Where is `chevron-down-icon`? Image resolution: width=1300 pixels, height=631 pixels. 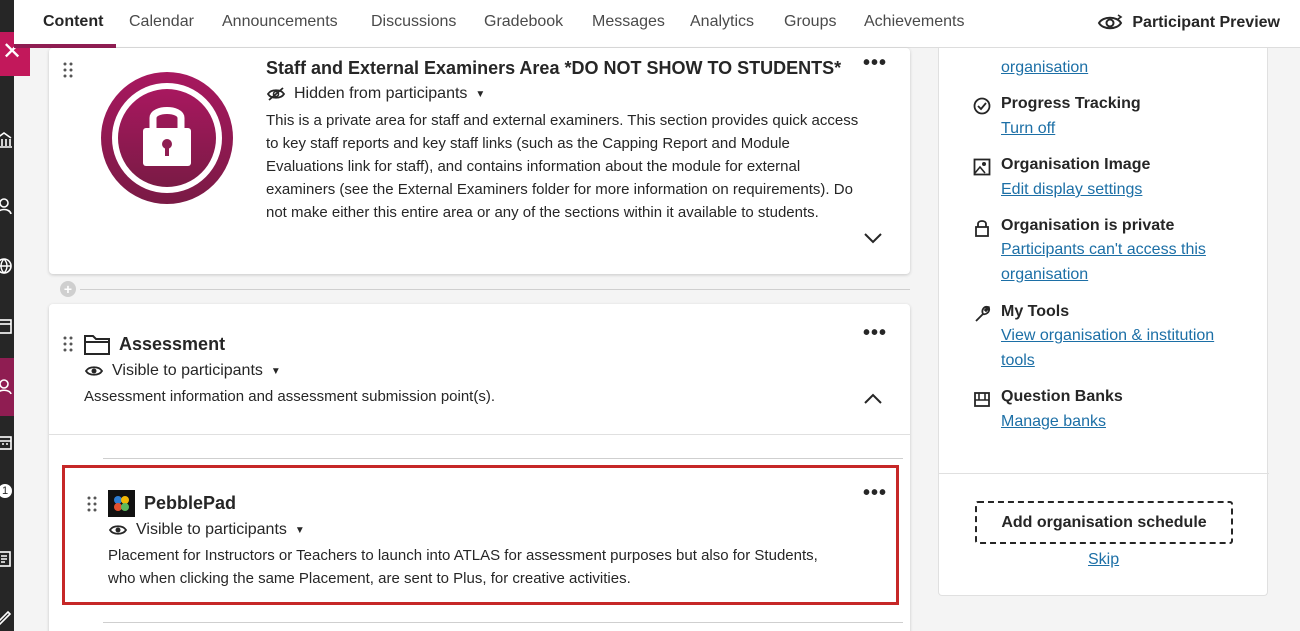
chevron-down-icon is located at coordinates (873, 238).